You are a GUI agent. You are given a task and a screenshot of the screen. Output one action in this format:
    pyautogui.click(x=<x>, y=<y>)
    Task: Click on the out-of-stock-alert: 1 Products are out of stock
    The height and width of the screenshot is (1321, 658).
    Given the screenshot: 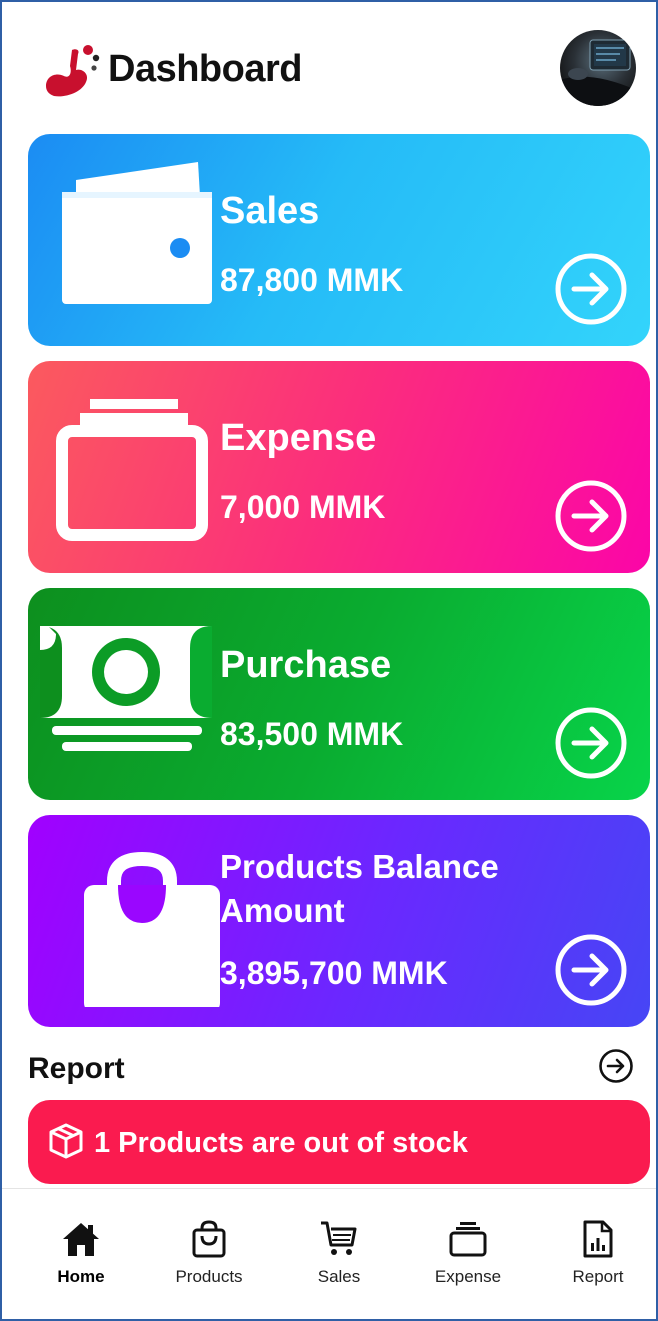 What is the action you would take?
    pyautogui.click(x=339, y=1142)
    